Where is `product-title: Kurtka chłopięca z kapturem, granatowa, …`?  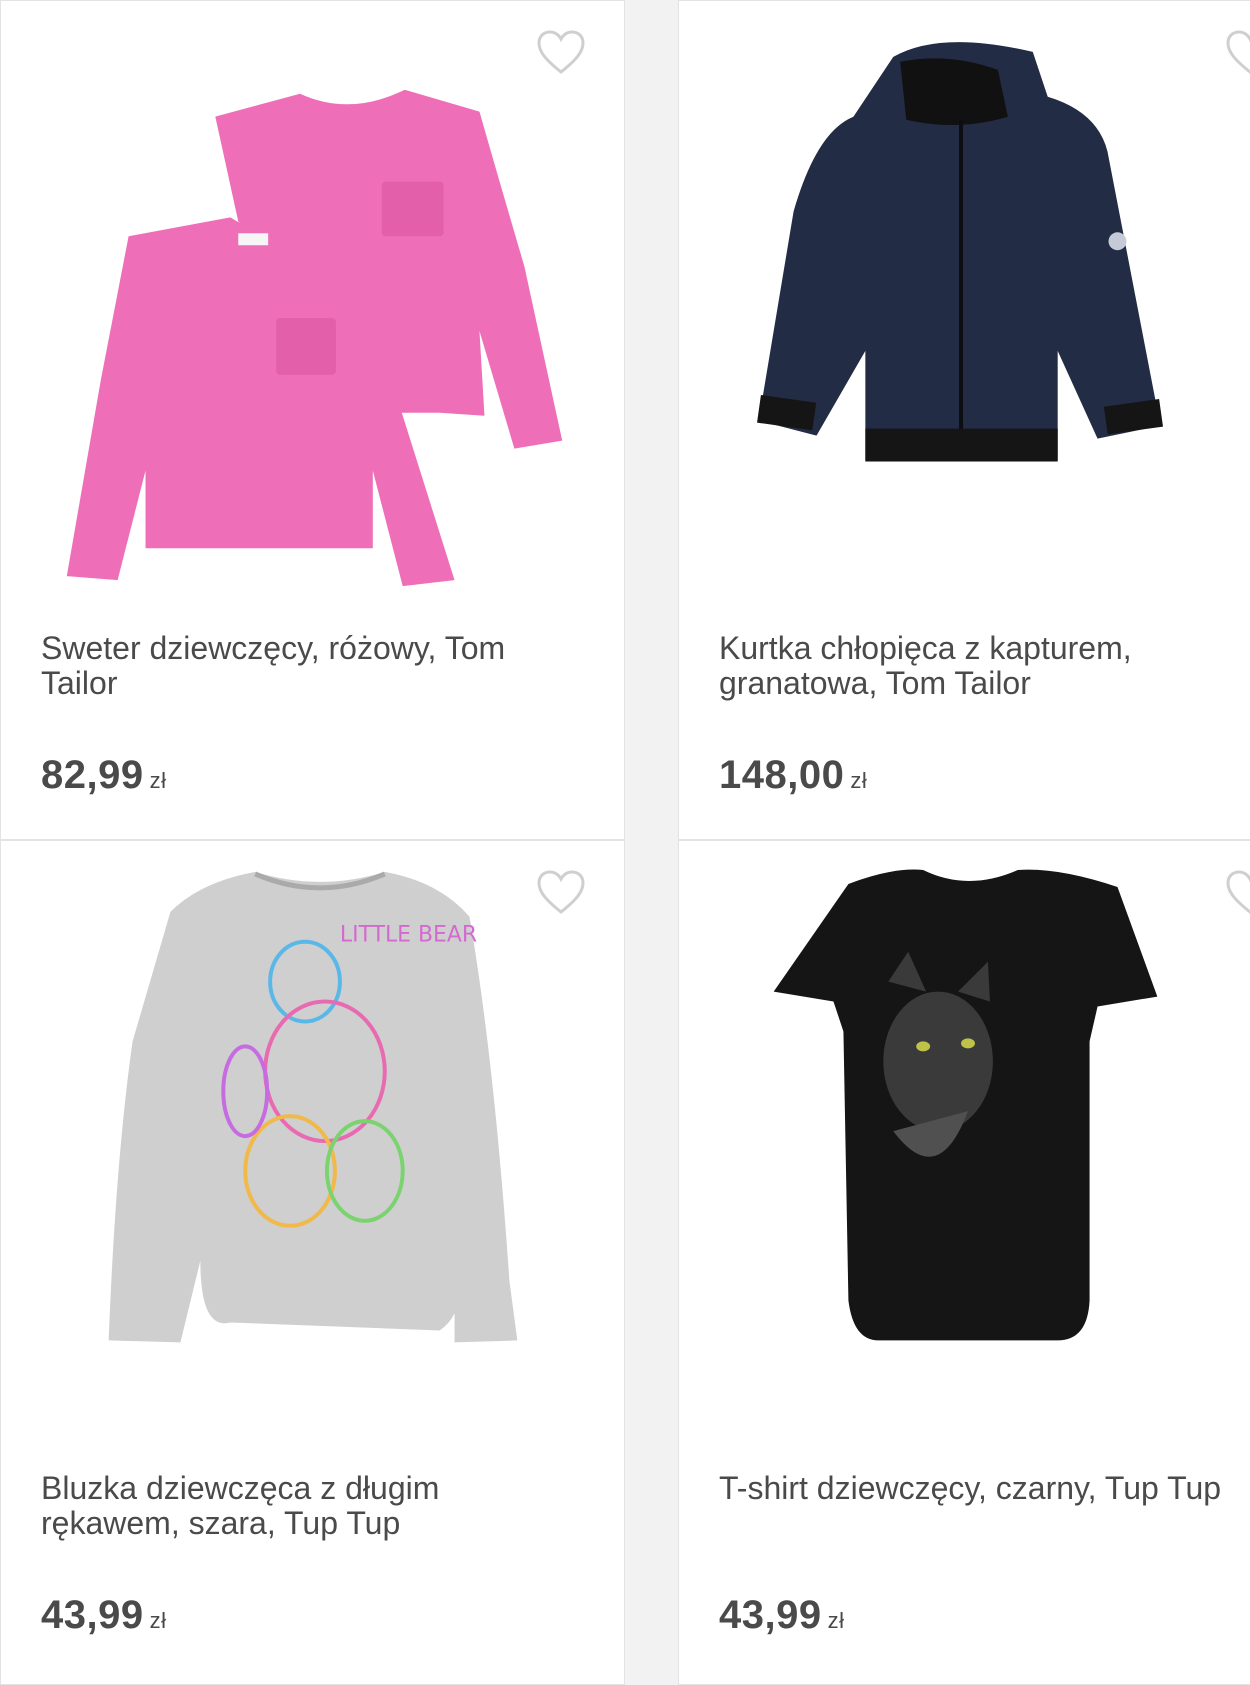
product-title: Kurtka chłopięca z kapturem, granatowa, … is located at coordinates (984, 666).